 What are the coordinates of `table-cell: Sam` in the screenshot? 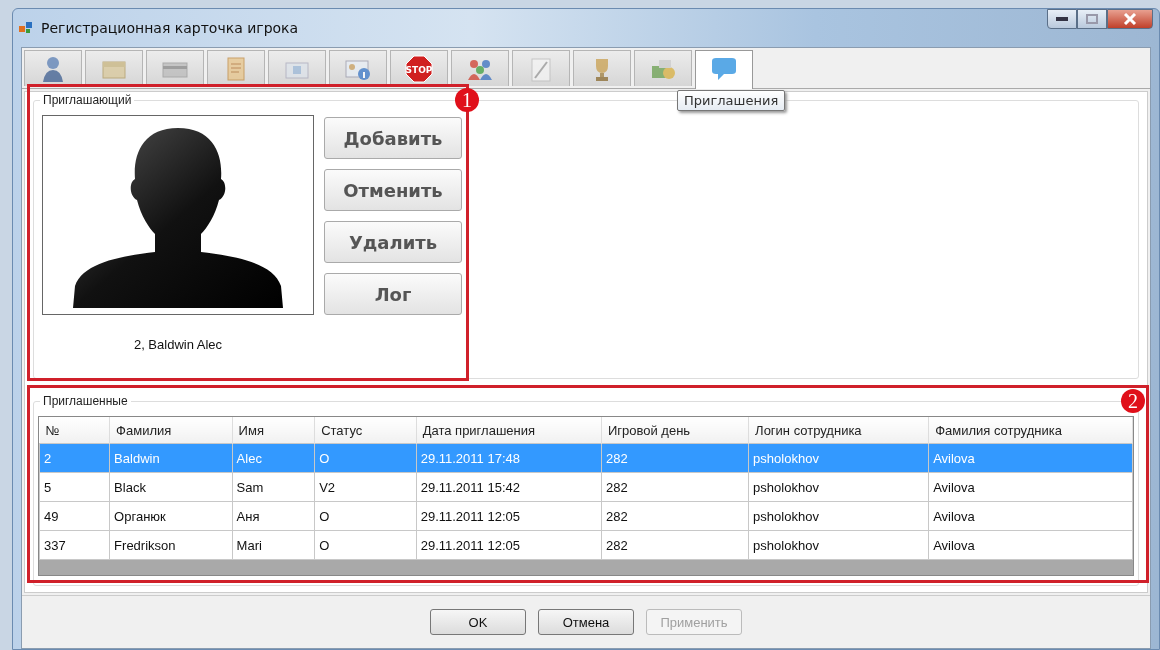 It's located at (273, 487).